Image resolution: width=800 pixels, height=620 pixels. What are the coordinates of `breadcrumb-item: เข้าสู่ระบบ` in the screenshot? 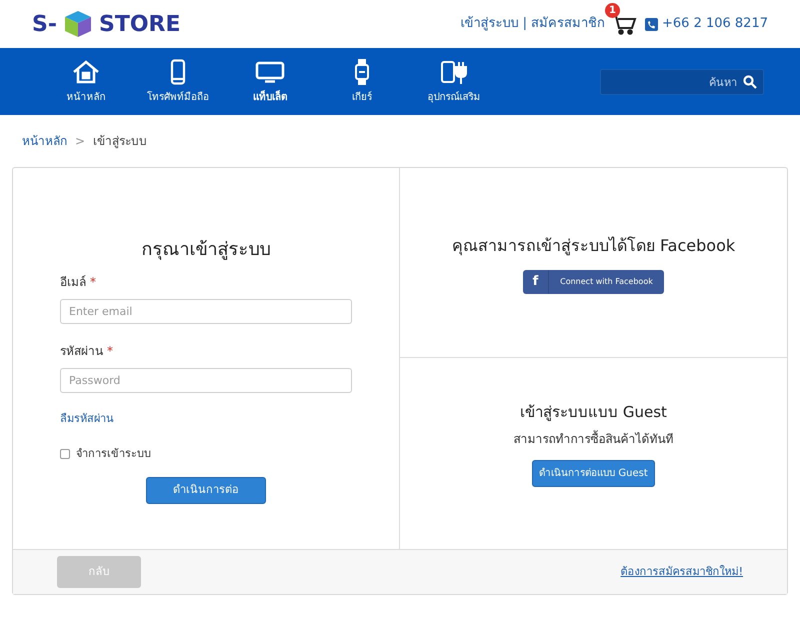 It's located at (120, 141).